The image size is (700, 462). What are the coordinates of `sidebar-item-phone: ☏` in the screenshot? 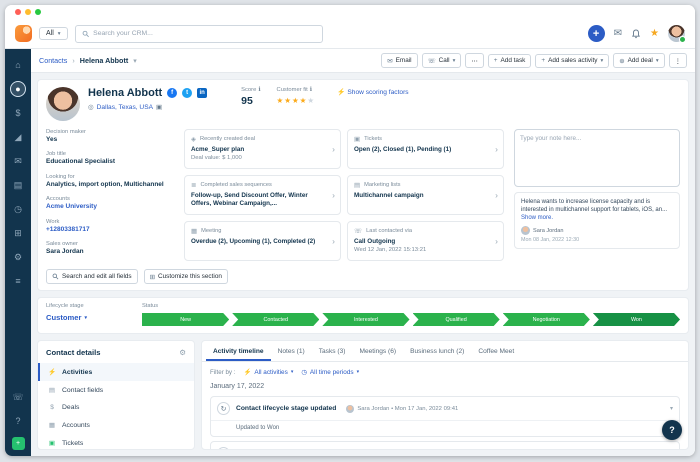 It's located at (18, 397).